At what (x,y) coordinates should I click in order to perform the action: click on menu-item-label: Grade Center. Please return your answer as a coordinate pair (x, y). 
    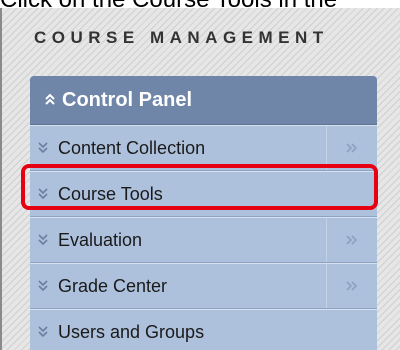
    Looking at the image, I should click on (113, 285).